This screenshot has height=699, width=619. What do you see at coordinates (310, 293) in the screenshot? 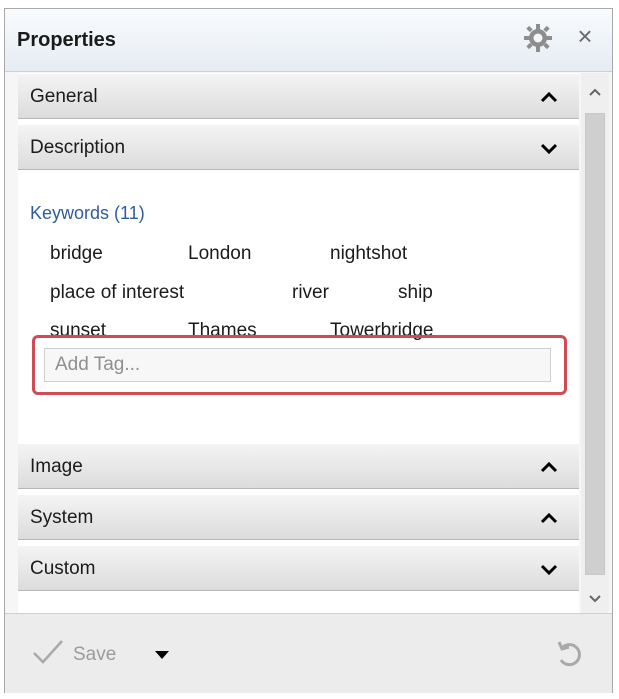
I see `keyword-tag: river` at bounding box center [310, 293].